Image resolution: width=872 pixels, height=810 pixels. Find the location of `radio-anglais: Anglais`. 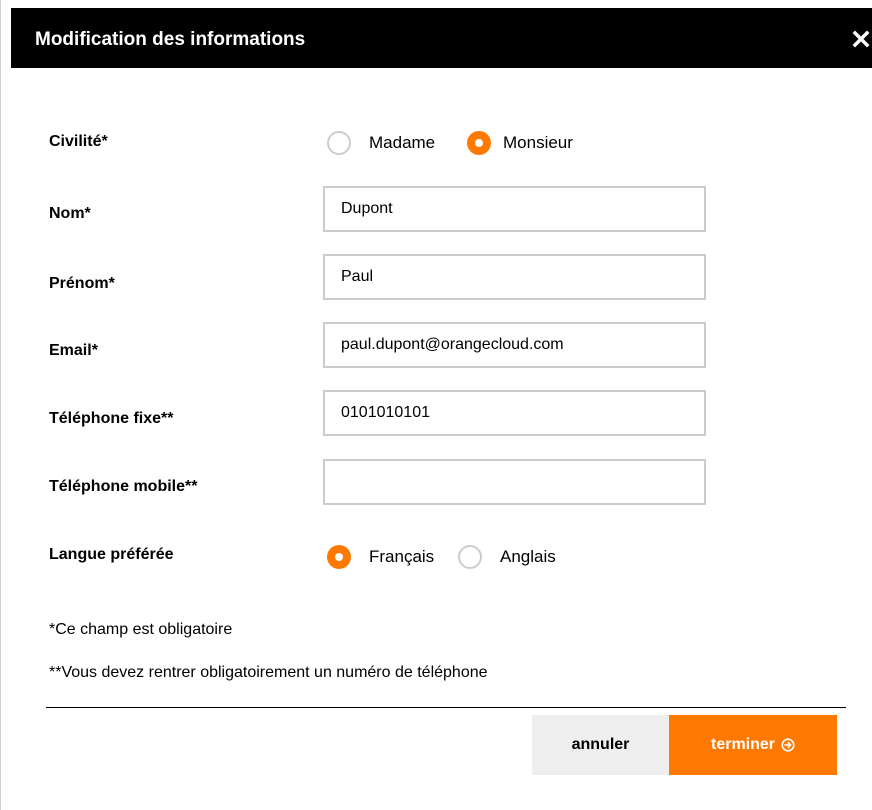

radio-anglais: Anglais is located at coordinates (507, 557).